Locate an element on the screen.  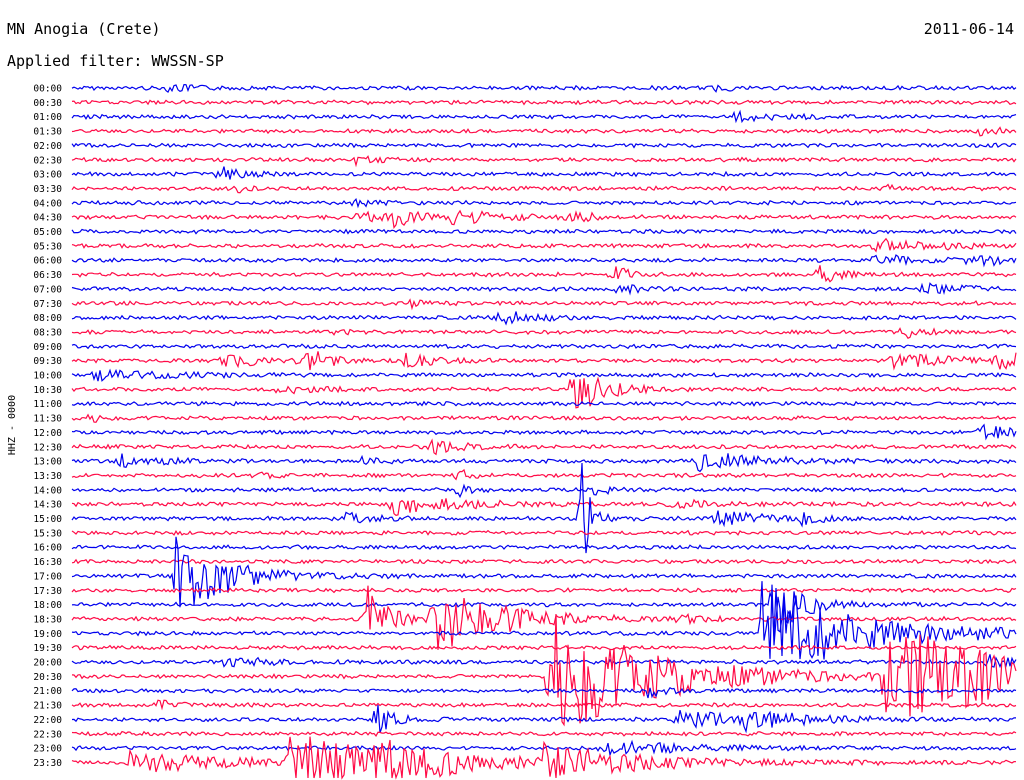
tick-label: 09:30 is located at coordinates (47, 361).